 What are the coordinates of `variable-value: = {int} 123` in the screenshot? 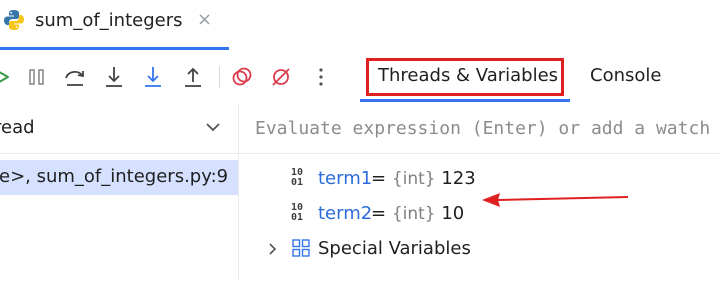 It's located at (423, 178).